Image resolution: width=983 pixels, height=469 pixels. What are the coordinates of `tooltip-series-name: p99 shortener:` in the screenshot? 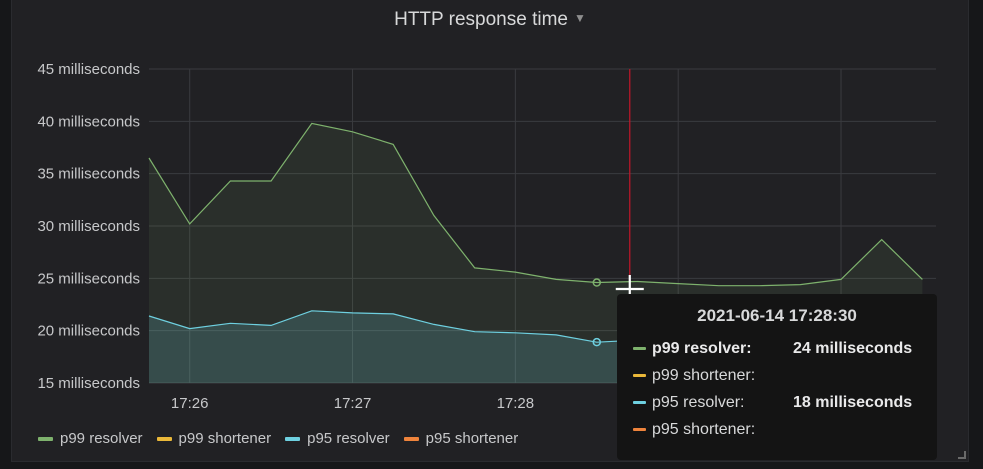 It's located at (704, 375).